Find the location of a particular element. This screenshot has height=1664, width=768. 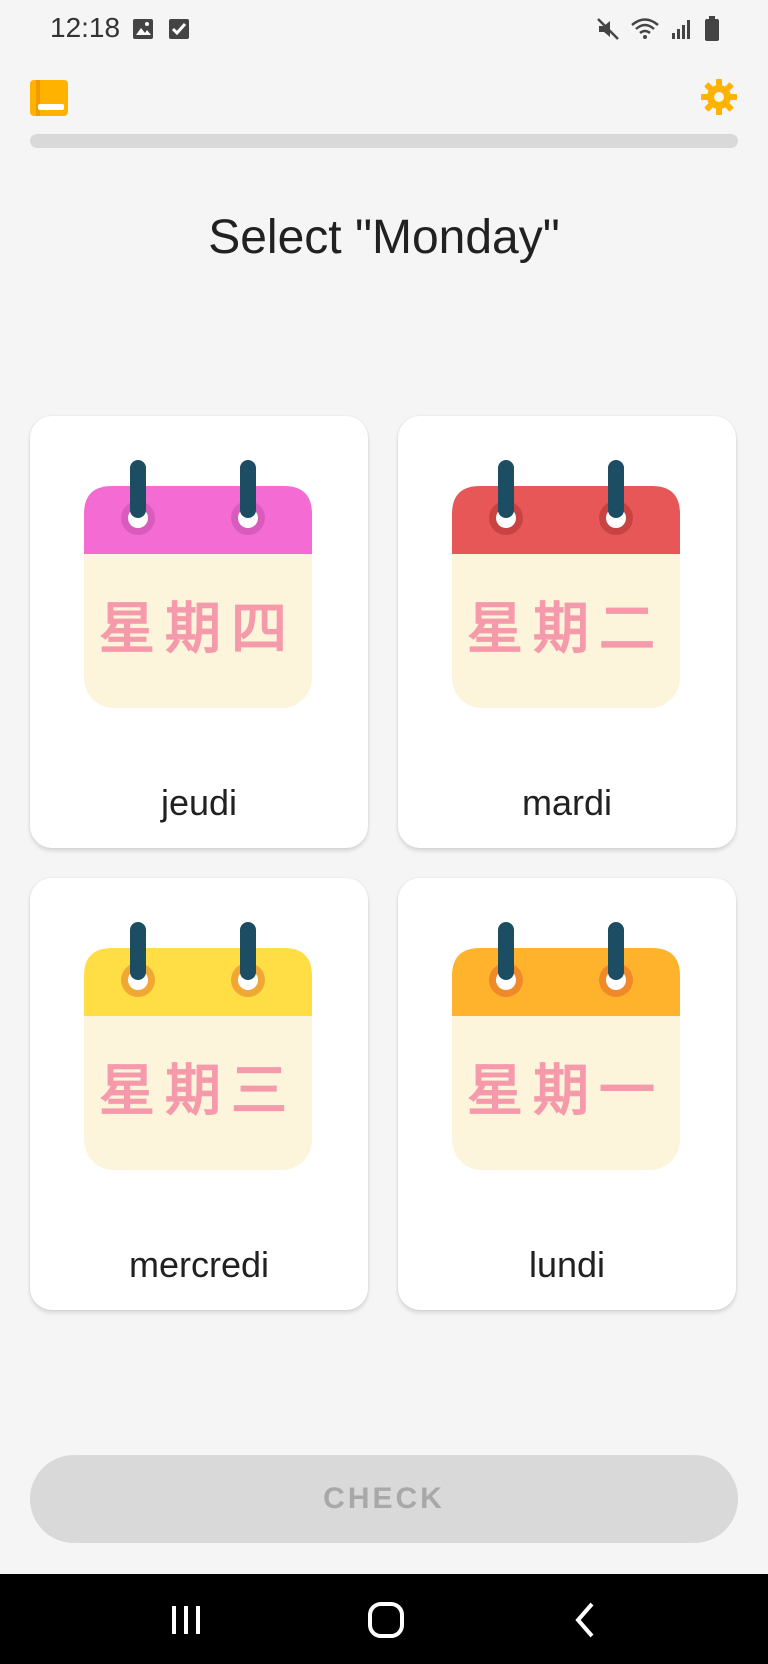

answer-card-mardi: 星期二 mardi is located at coordinates (567, 632).